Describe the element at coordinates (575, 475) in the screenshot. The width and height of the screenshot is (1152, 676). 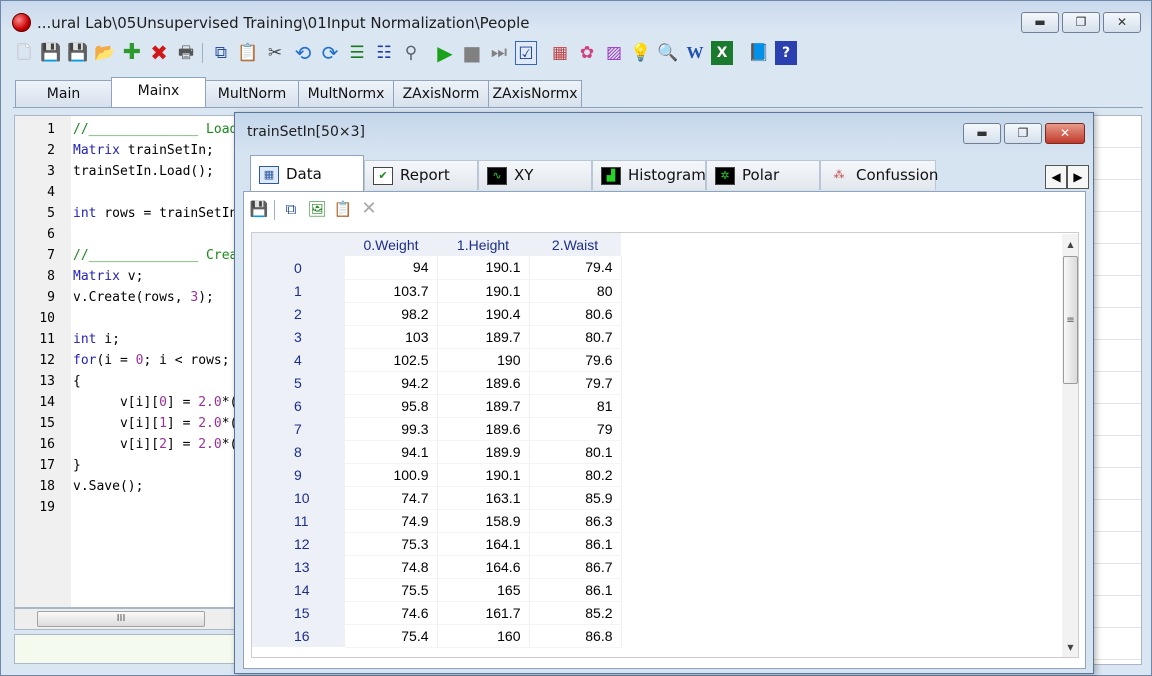
I see `table-cell: 80.2` at that location.